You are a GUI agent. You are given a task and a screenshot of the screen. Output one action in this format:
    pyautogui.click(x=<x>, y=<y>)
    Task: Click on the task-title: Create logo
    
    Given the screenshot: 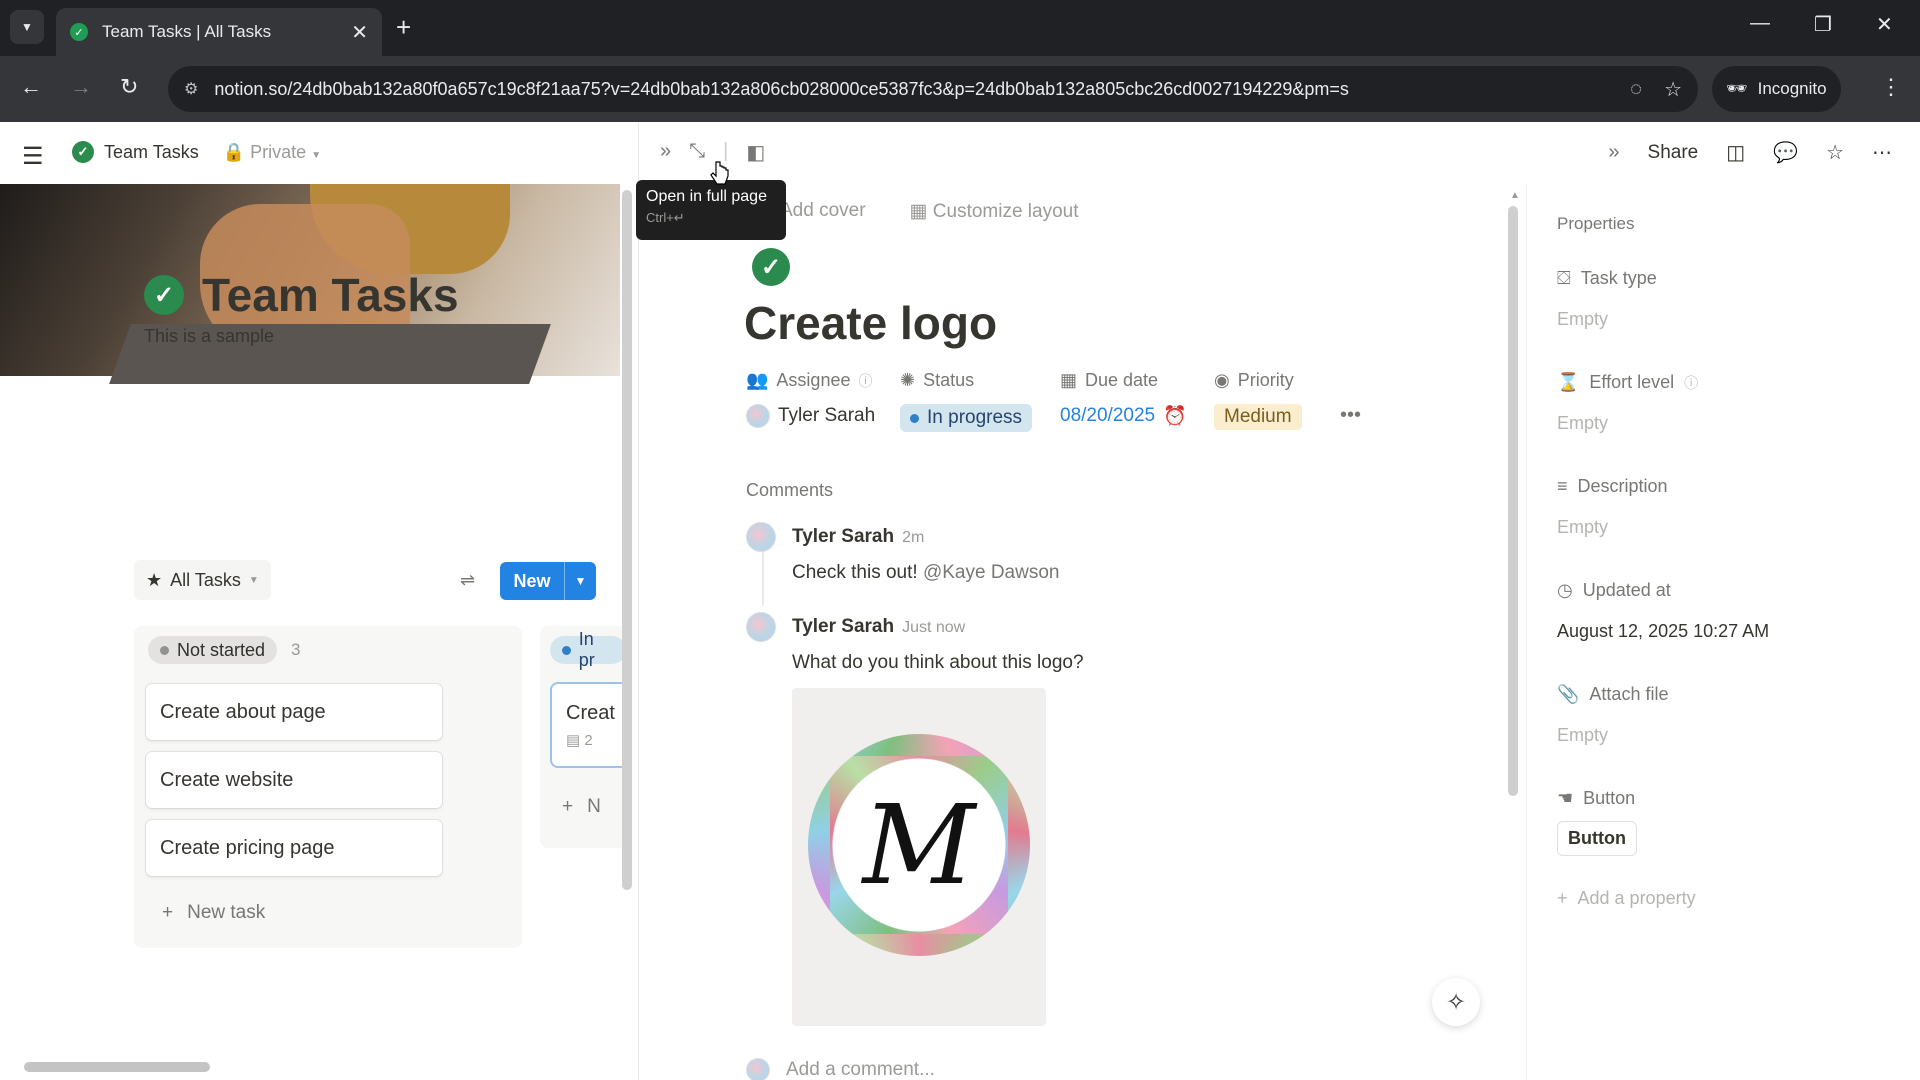 What is the action you would take?
    pyautogui.click(x=870, y=323)
    